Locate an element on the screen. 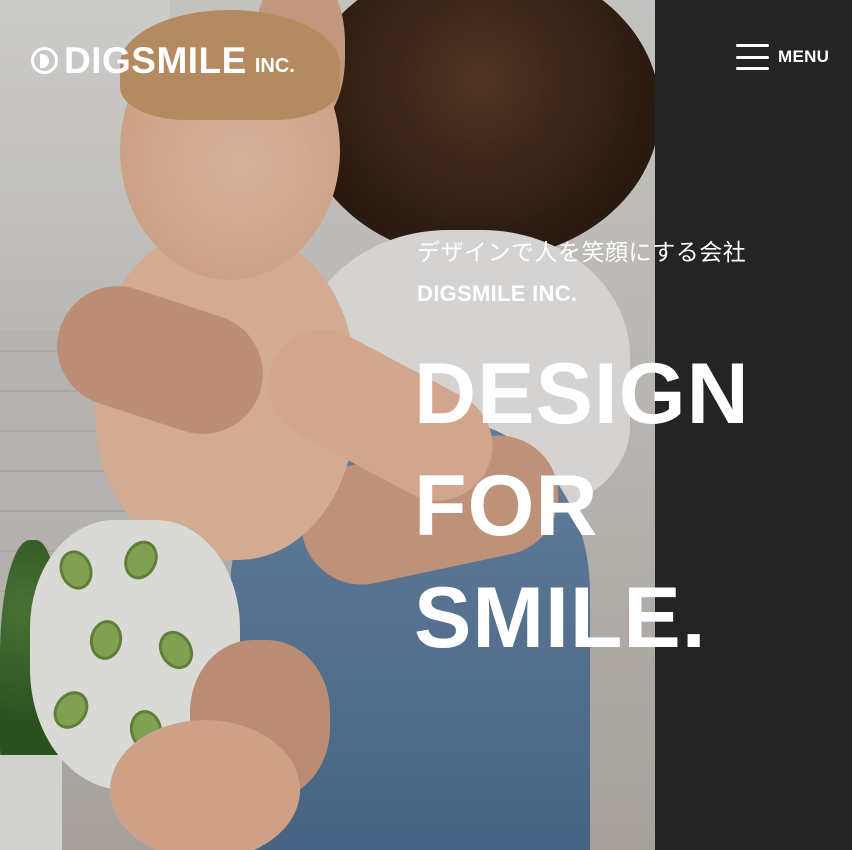  headline-line-1: DESIGN is located at coordinates (582, 394).